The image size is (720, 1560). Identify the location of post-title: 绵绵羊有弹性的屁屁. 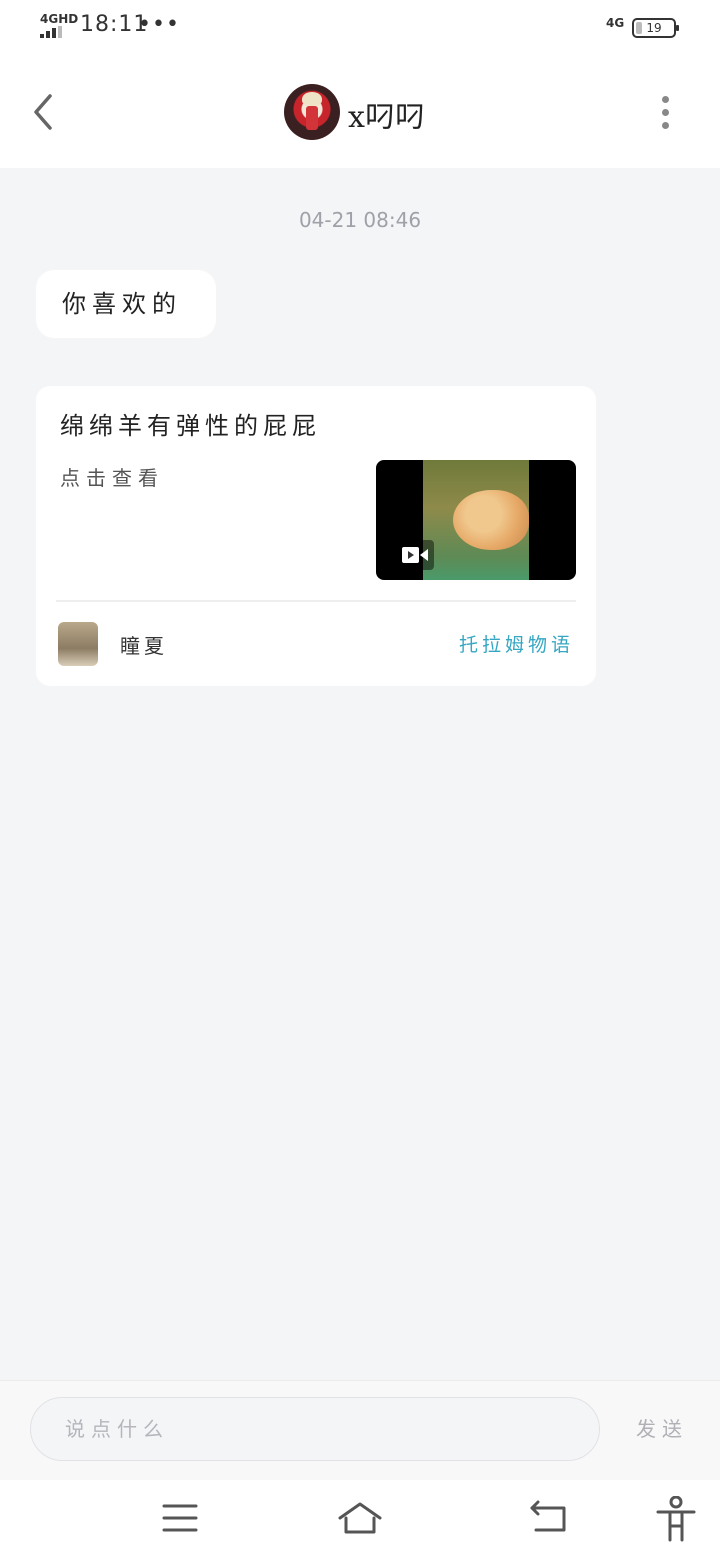
(190, 426).